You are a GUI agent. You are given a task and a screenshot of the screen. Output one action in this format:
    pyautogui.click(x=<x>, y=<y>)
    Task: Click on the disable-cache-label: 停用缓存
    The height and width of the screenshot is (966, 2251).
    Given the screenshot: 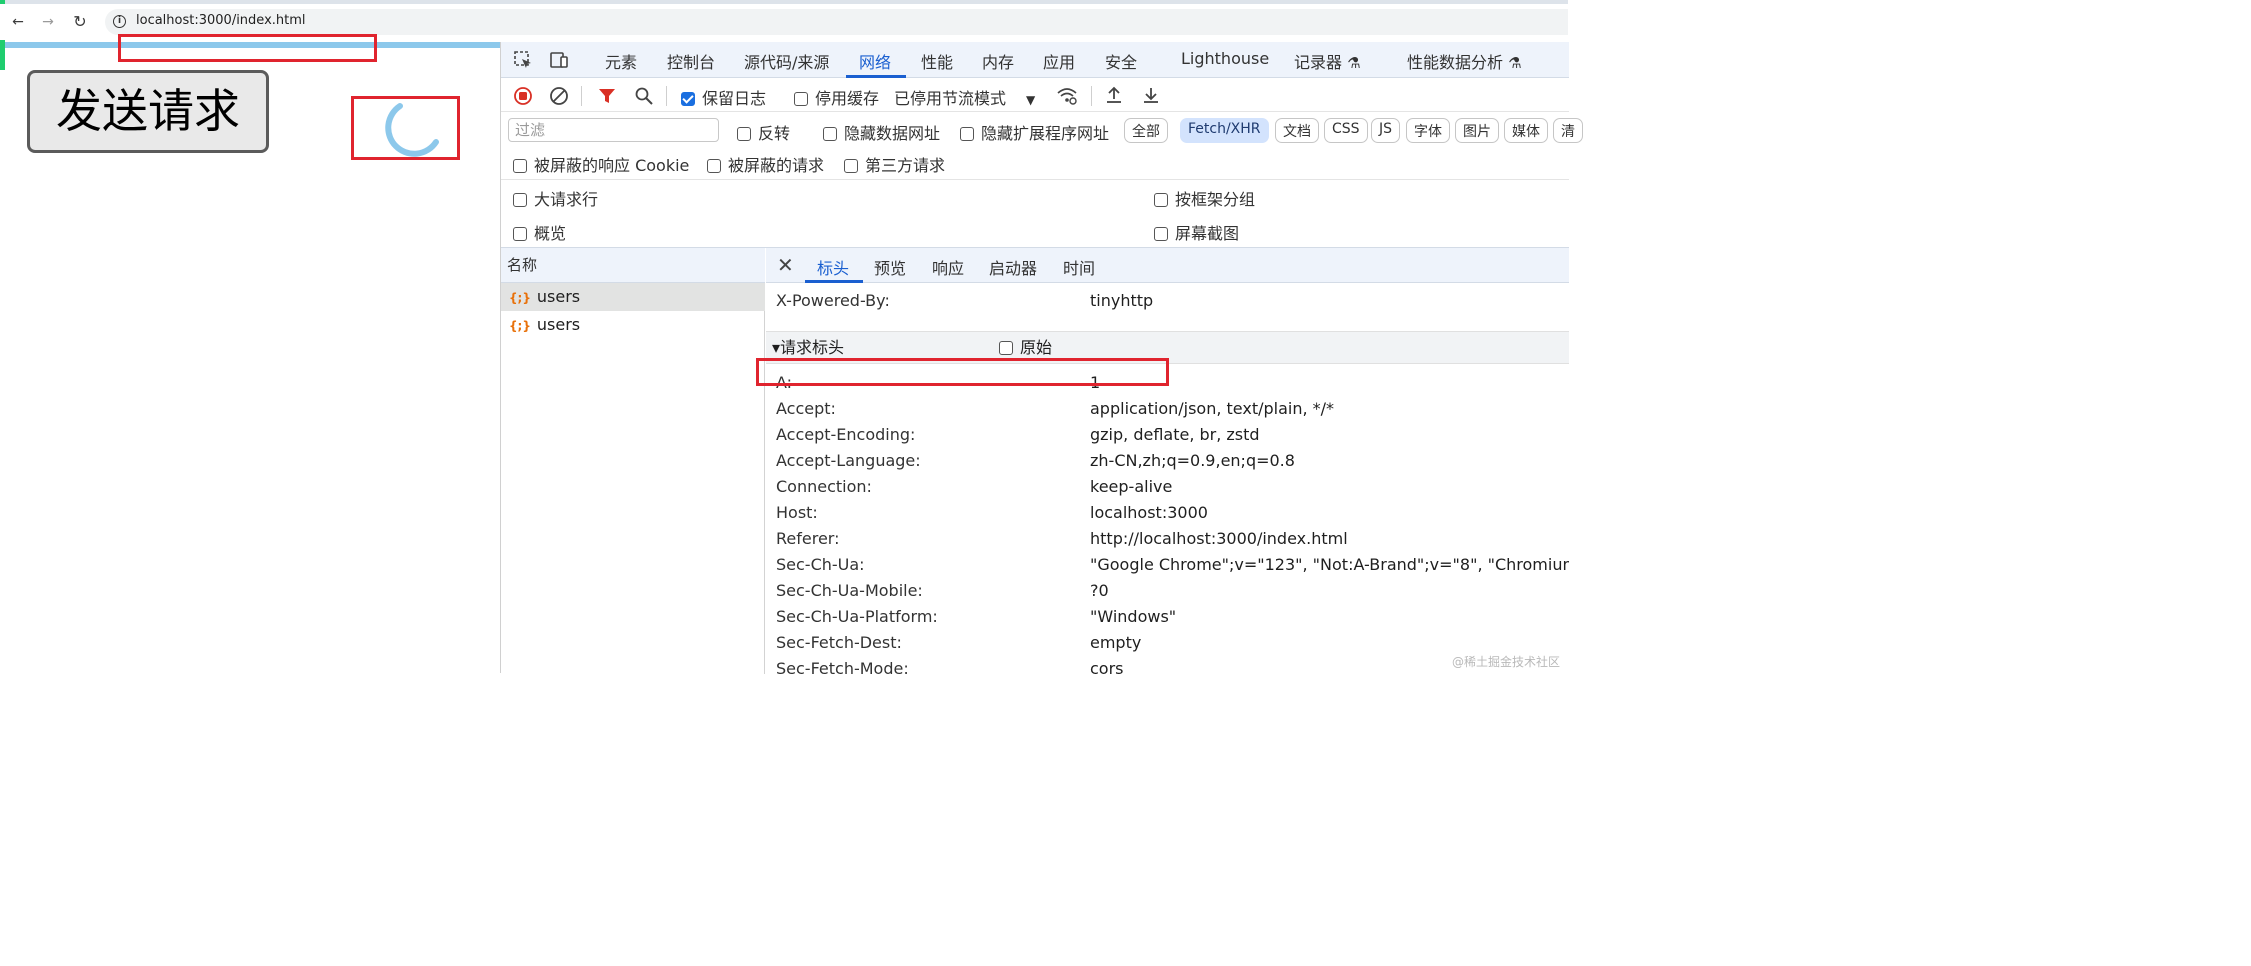 What is the action you would take?
    pyautogui.click(x=847, y=98)
    